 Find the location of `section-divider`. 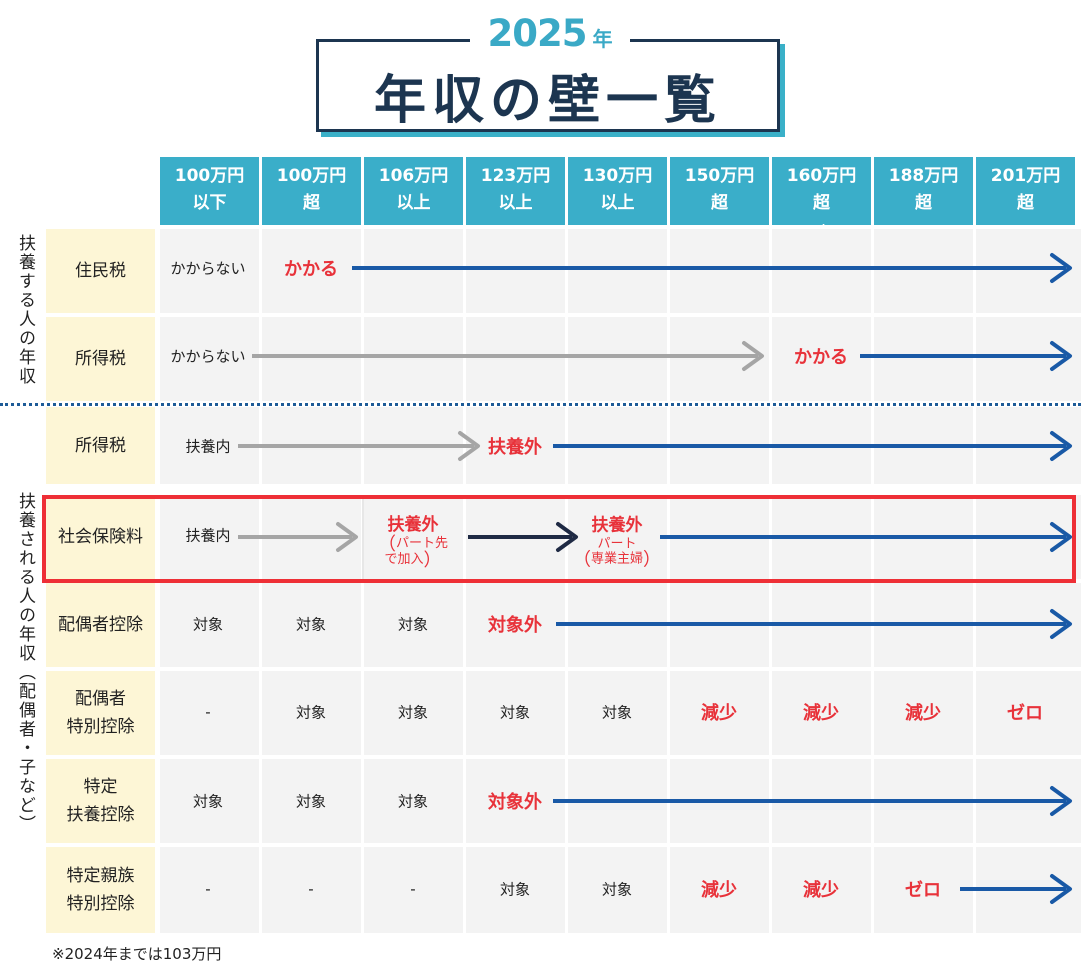

section-divider is located at coordinates (540, 404).